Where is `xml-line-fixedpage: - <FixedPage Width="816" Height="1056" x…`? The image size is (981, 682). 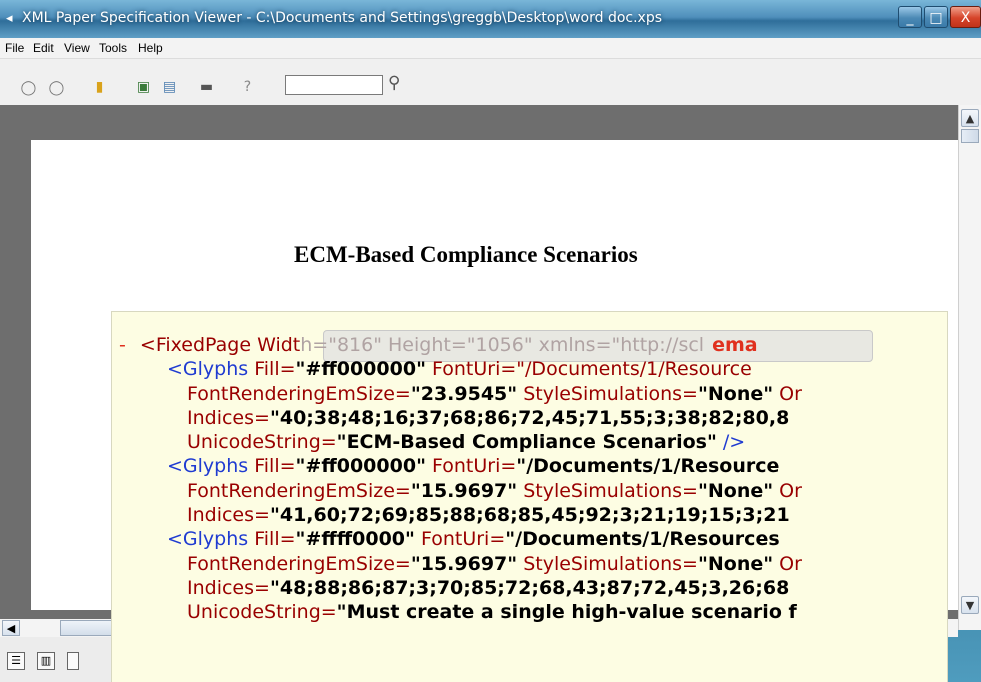
xml-line-fixedpage: - <FixedPage Width="816" Height="1056" x… is located at coordinates (438, 345).